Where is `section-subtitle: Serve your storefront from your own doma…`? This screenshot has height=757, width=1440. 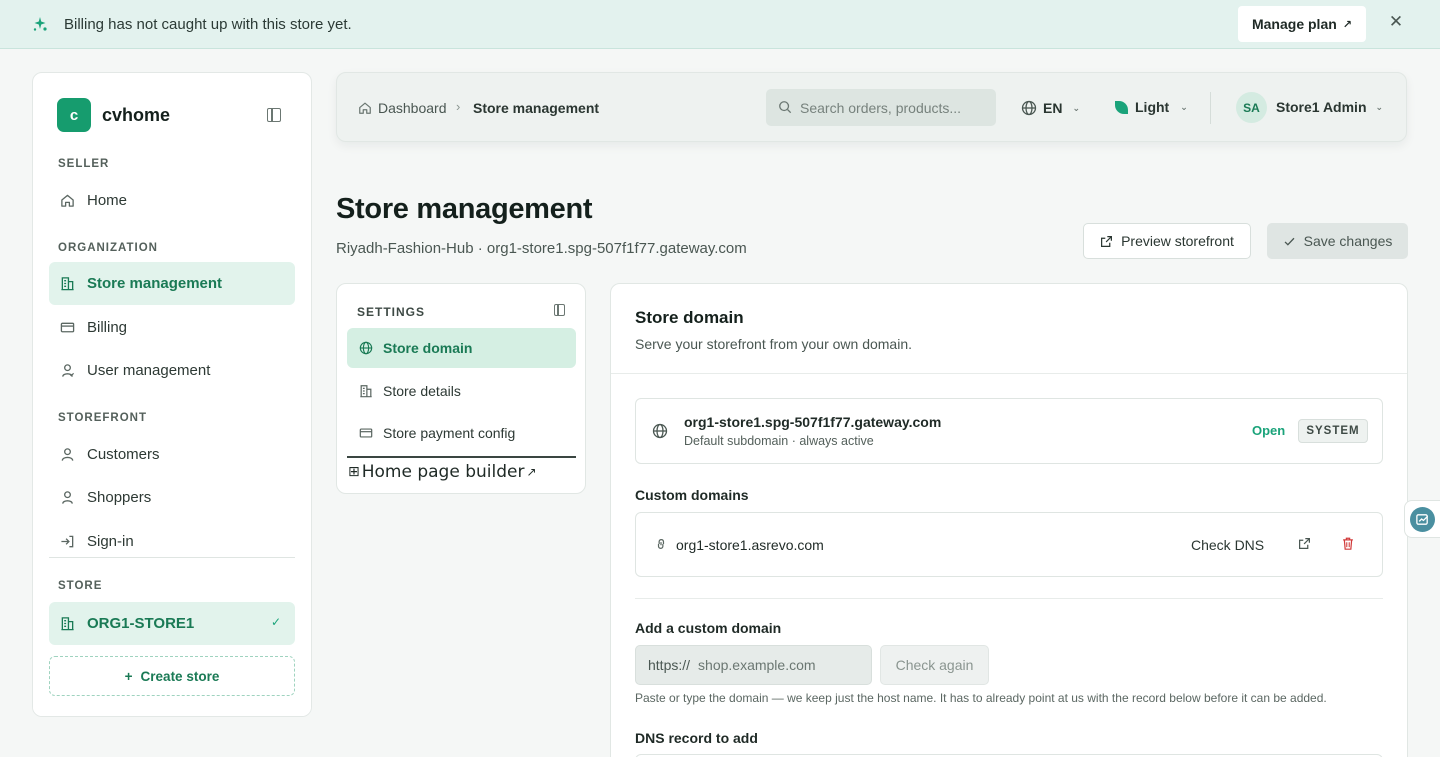 section-subtitle: Serve your storefront from your own doma… is located at coordinates (774, 344).